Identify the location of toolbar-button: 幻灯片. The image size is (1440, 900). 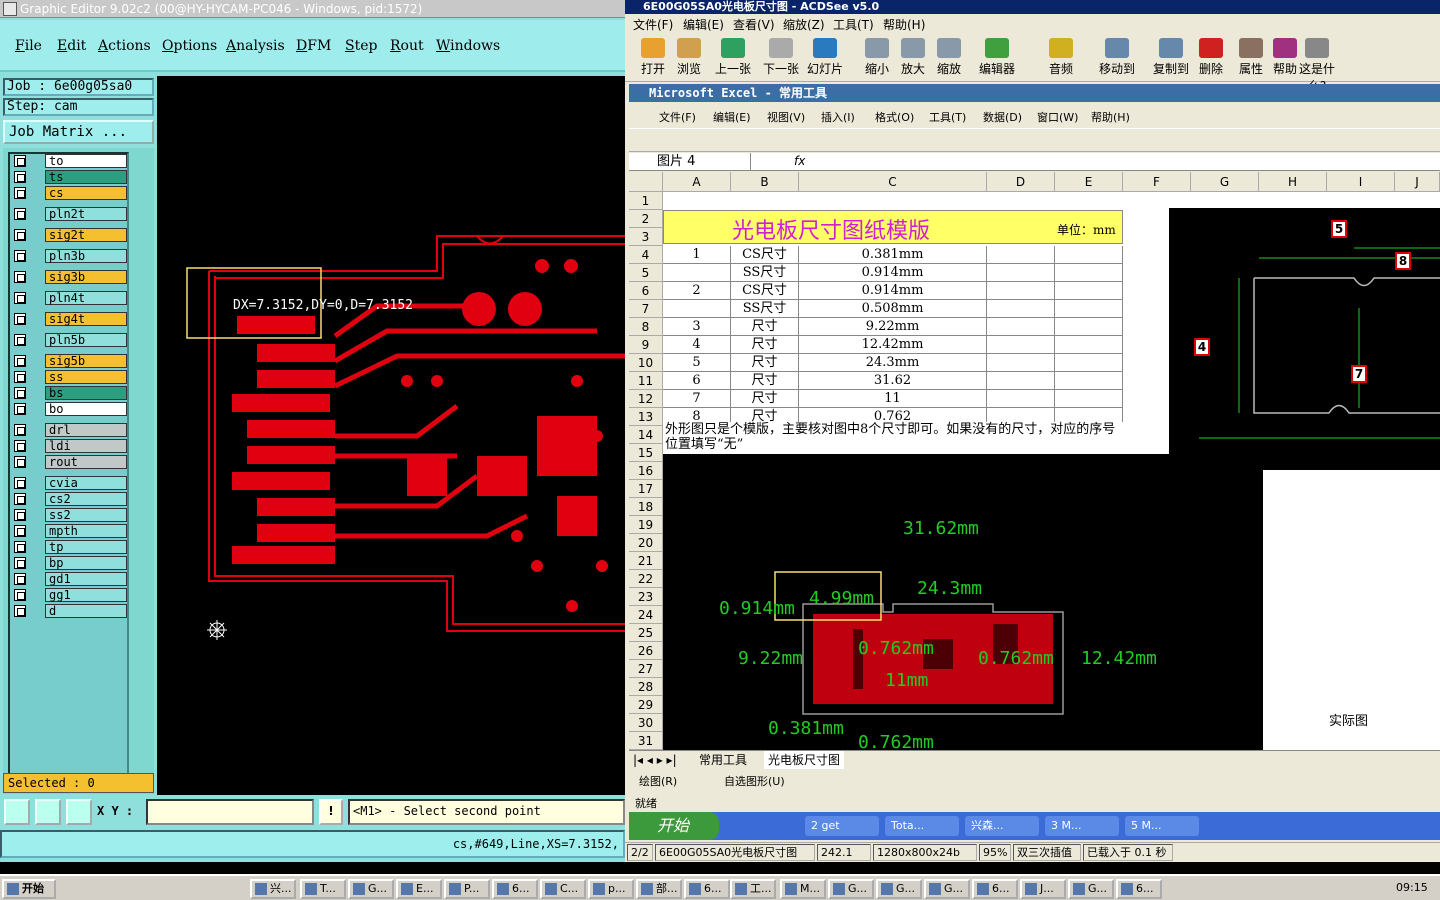
(825, 57).